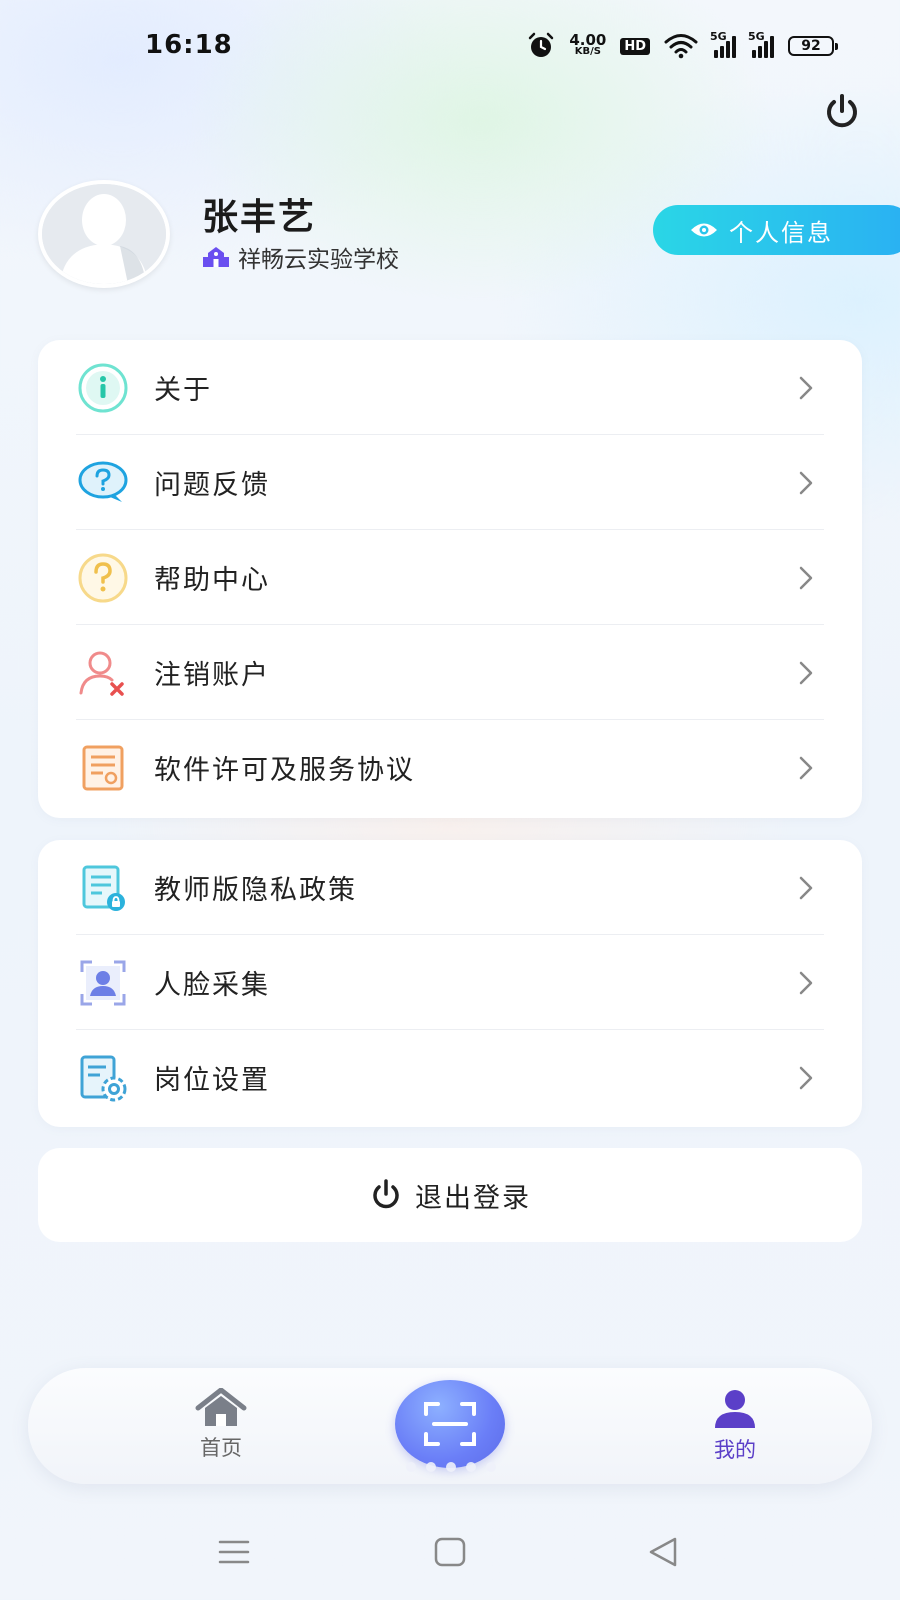 The image size is (900, 1600). I want to click on signal-icon-sim1: 5G, so click(723, 44).